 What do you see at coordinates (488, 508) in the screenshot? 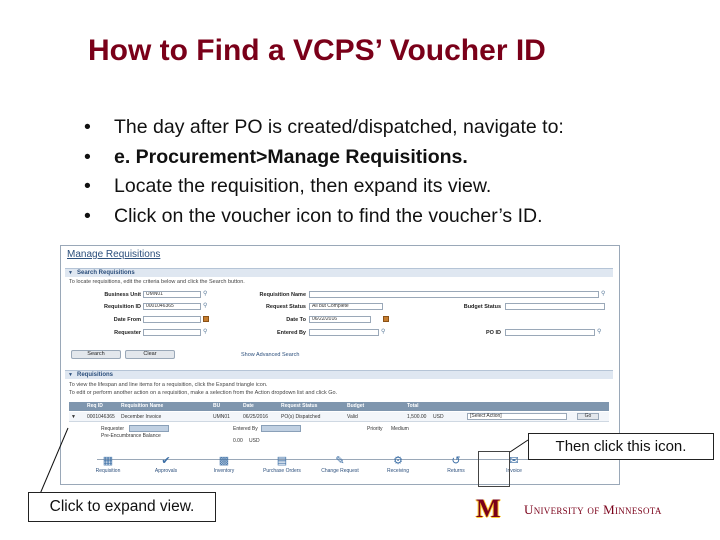
I see `block-m-logo-icon: M` at bounding box center [488, 508].